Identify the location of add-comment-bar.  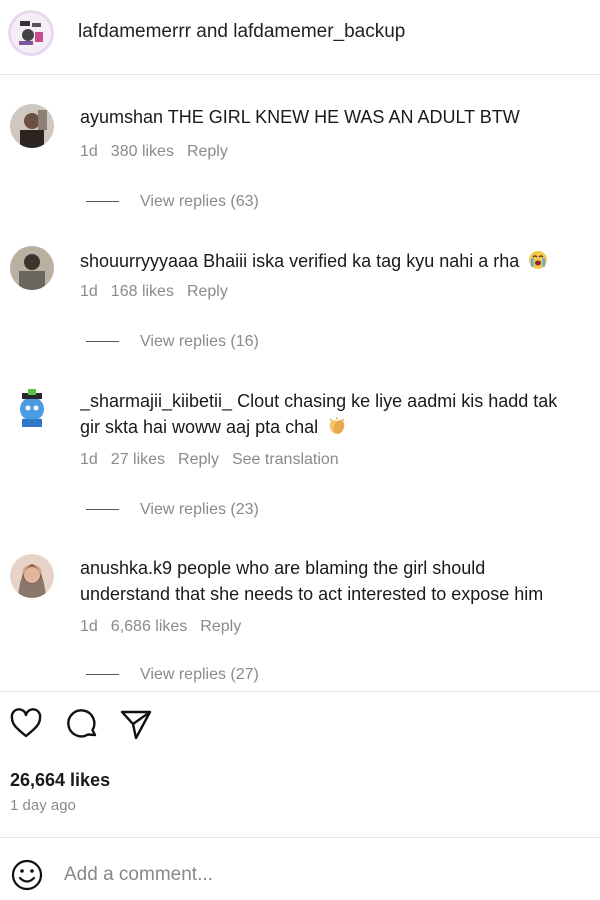
(300, 875).